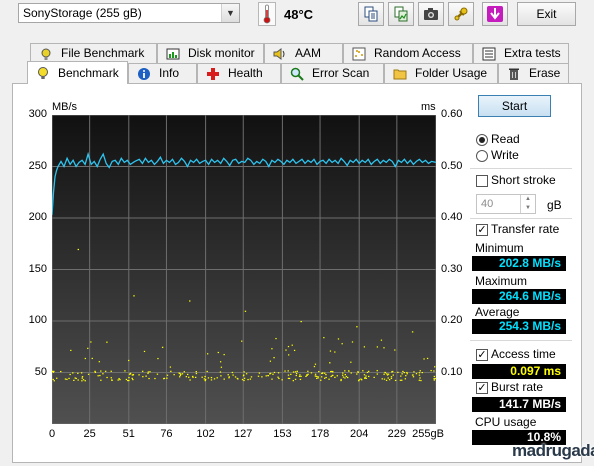  I want to click on divider, so click(521, 168).